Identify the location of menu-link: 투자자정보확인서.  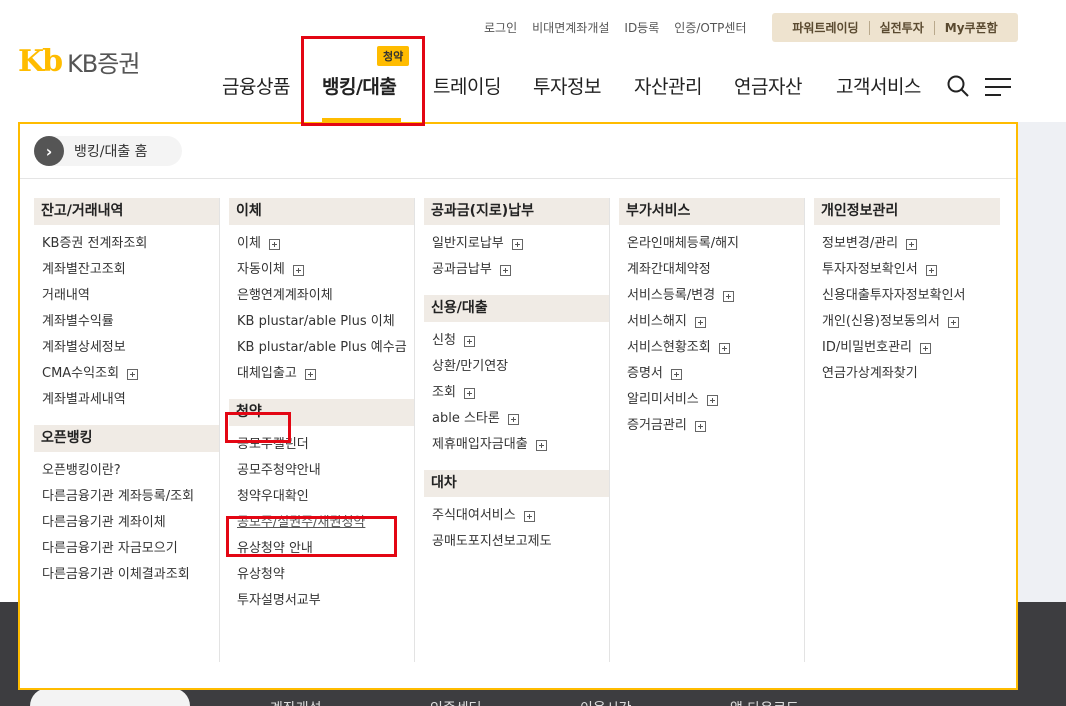
(907, 270).